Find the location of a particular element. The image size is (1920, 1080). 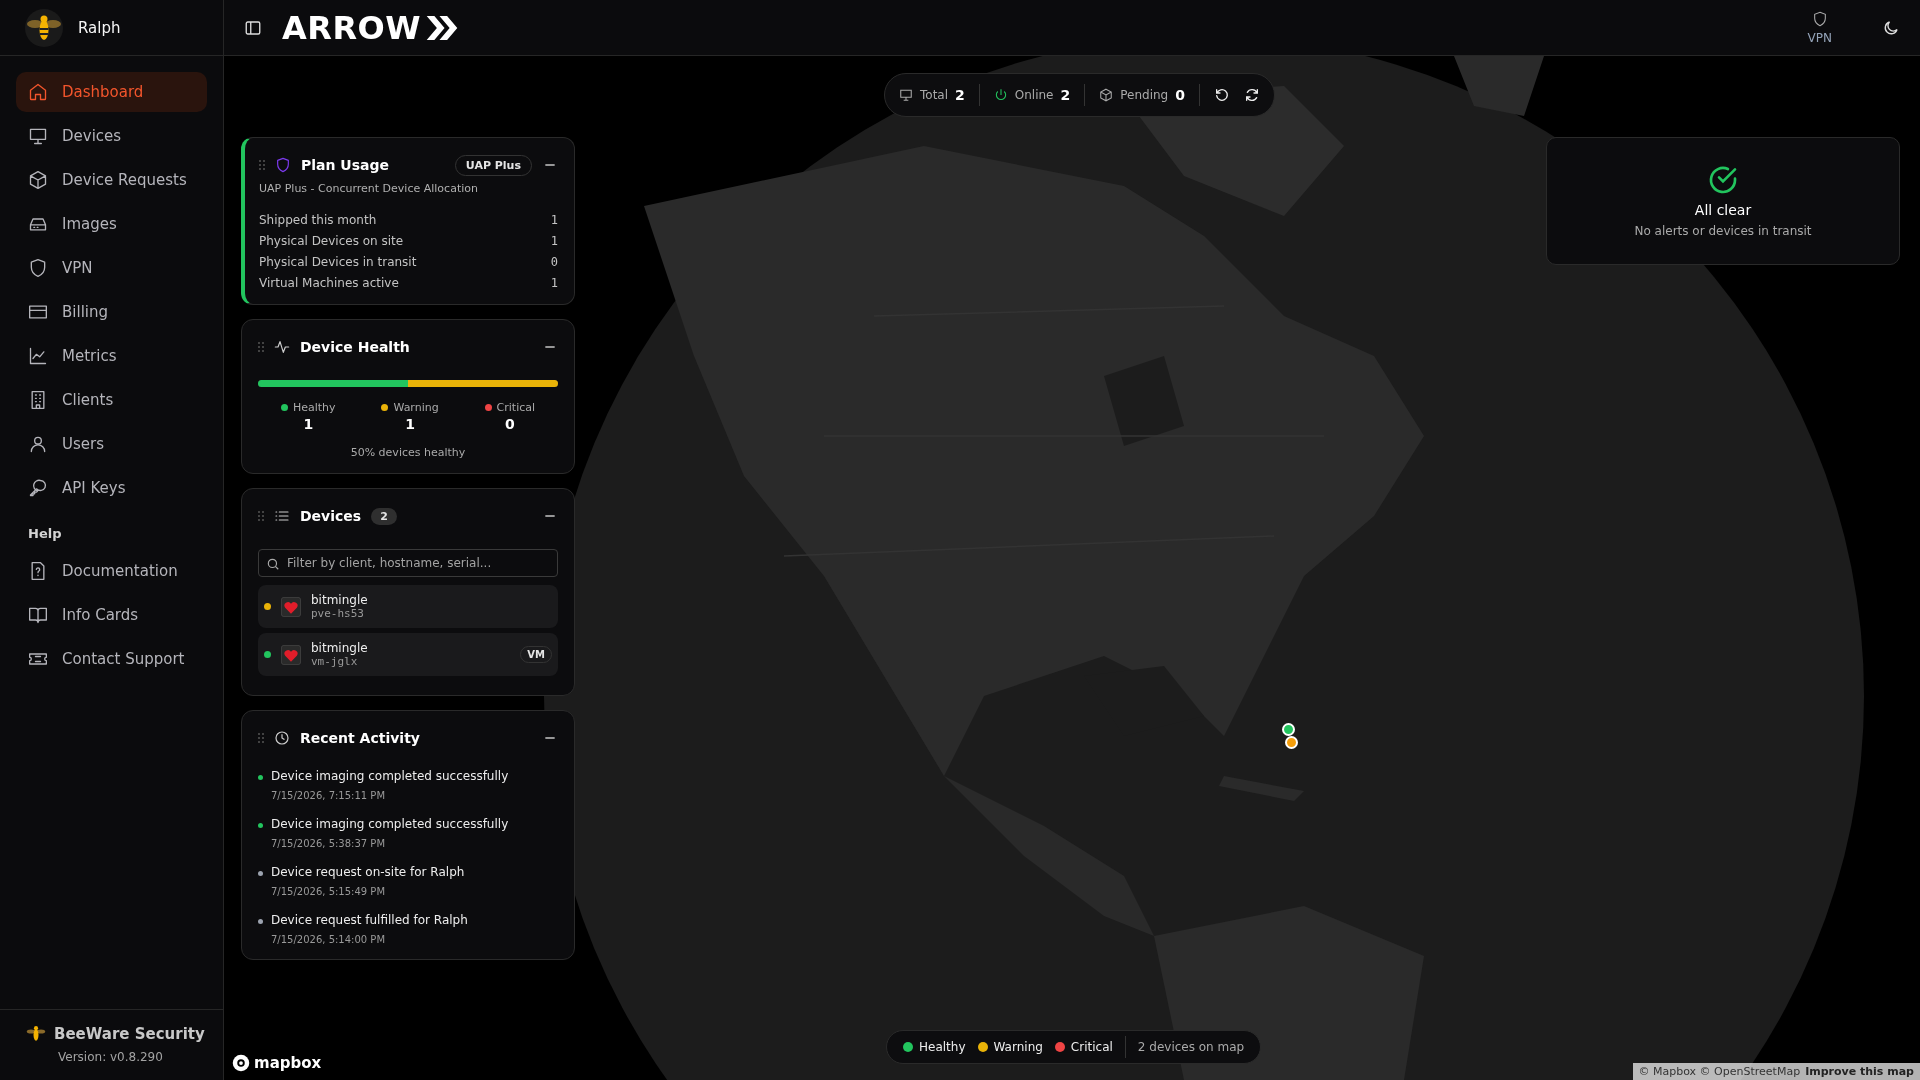

device-row: bitmingle vm-jglx VM is located at coordinates (408, 654).